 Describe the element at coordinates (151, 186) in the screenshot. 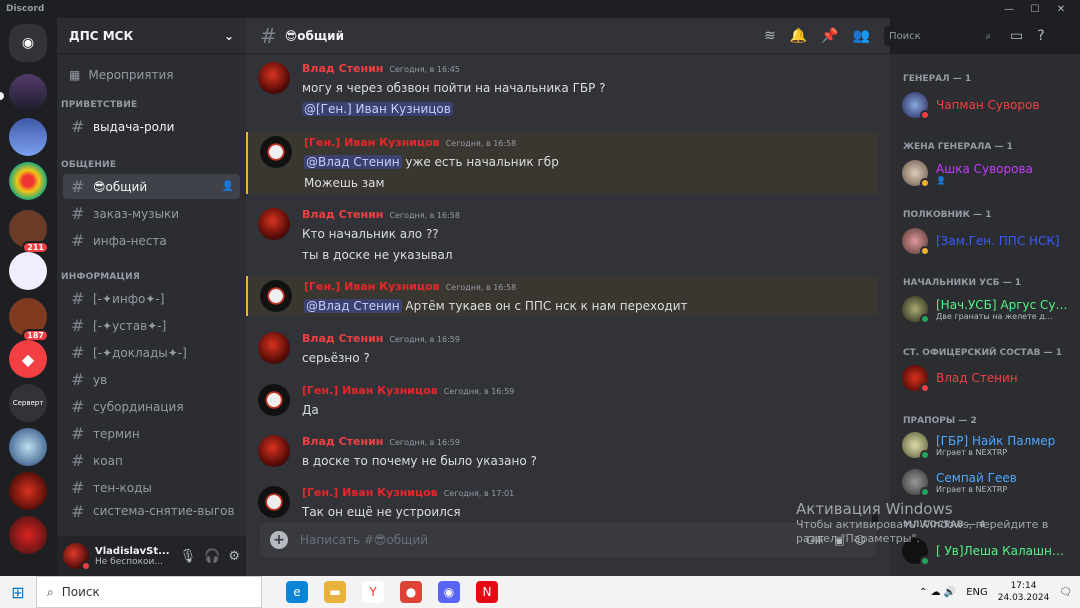

I see `channel-item-selected: # 😎общий 👤` at that location.